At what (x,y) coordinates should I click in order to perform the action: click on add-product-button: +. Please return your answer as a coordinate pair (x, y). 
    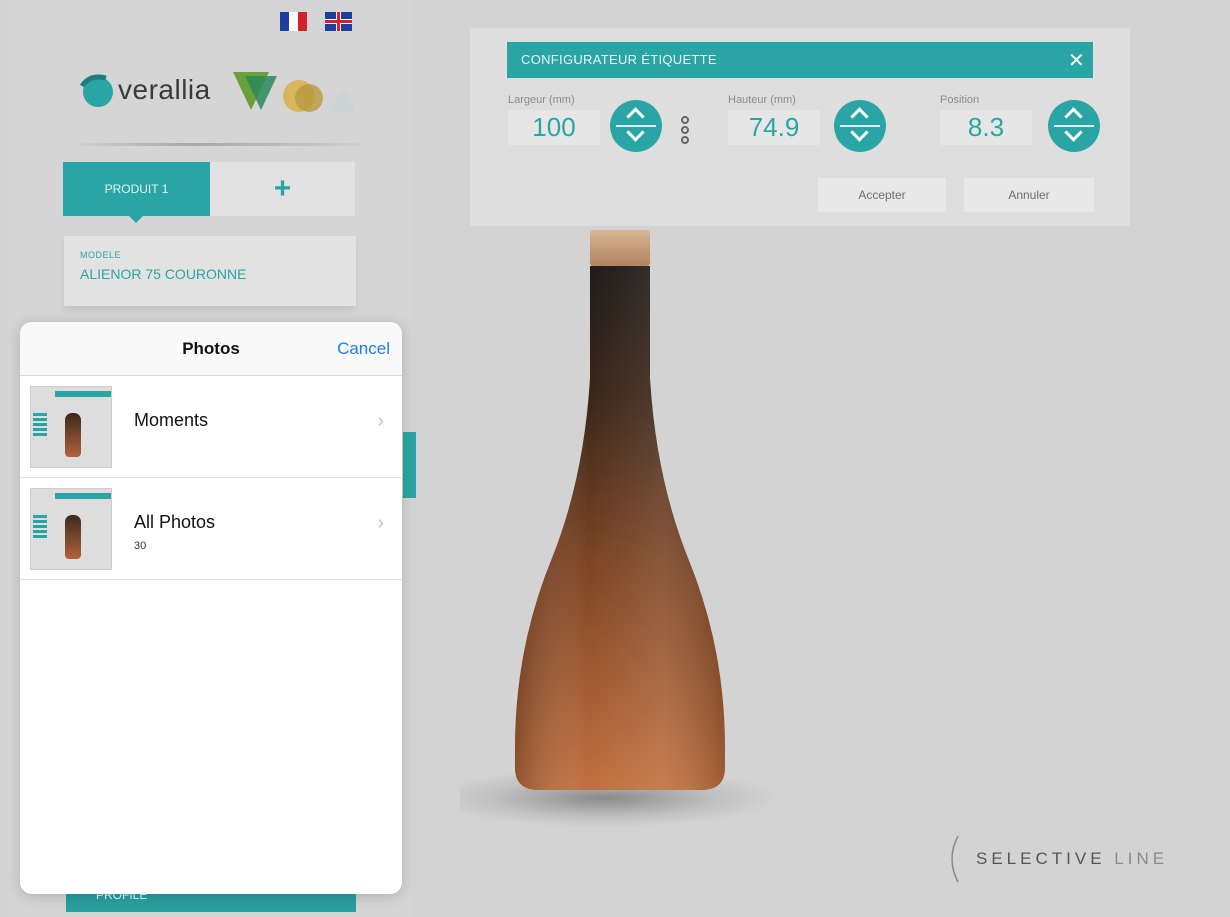
    Looking at the image, I should click on (282, 189).